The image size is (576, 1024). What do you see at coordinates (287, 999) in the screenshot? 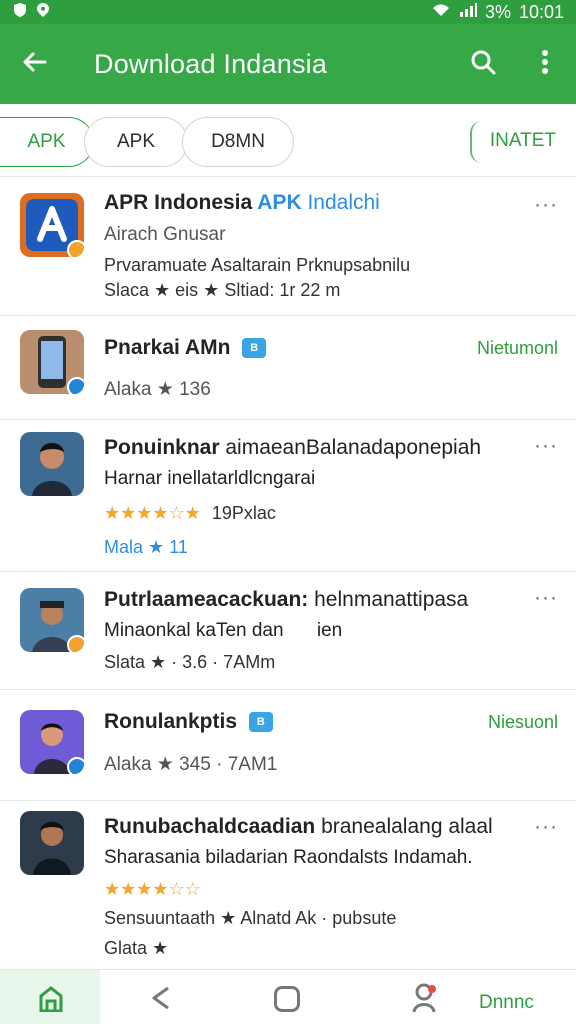
I see `square-icon` at bounding box center [287, 999].